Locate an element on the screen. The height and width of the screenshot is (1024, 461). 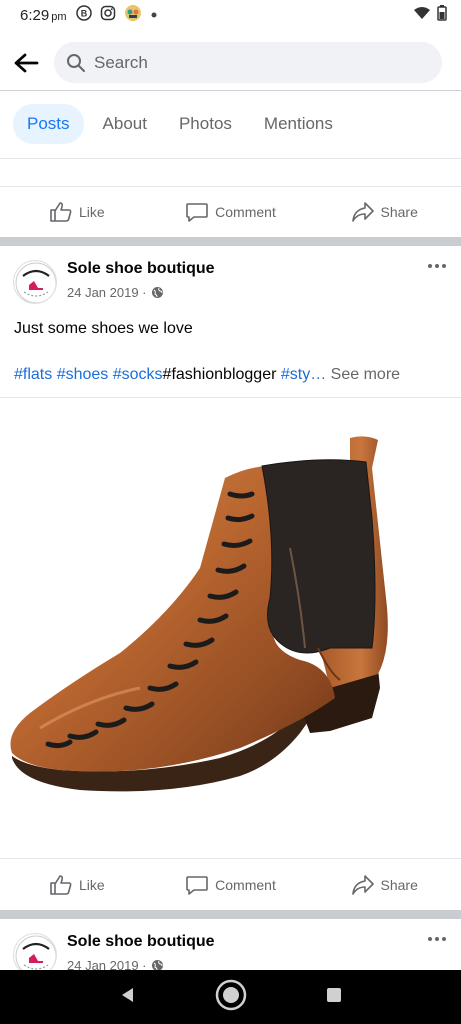
back-arrow-icon is located at coordinates (26, 63).